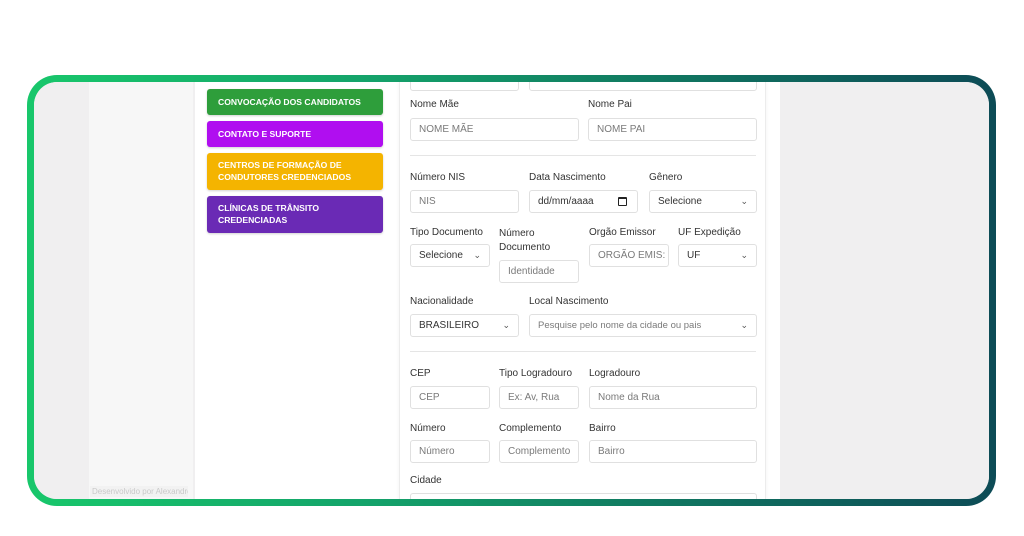 This screenshot has height=536, width=1024. I want to click on complemento-label: Complemento, so click(530, 428).